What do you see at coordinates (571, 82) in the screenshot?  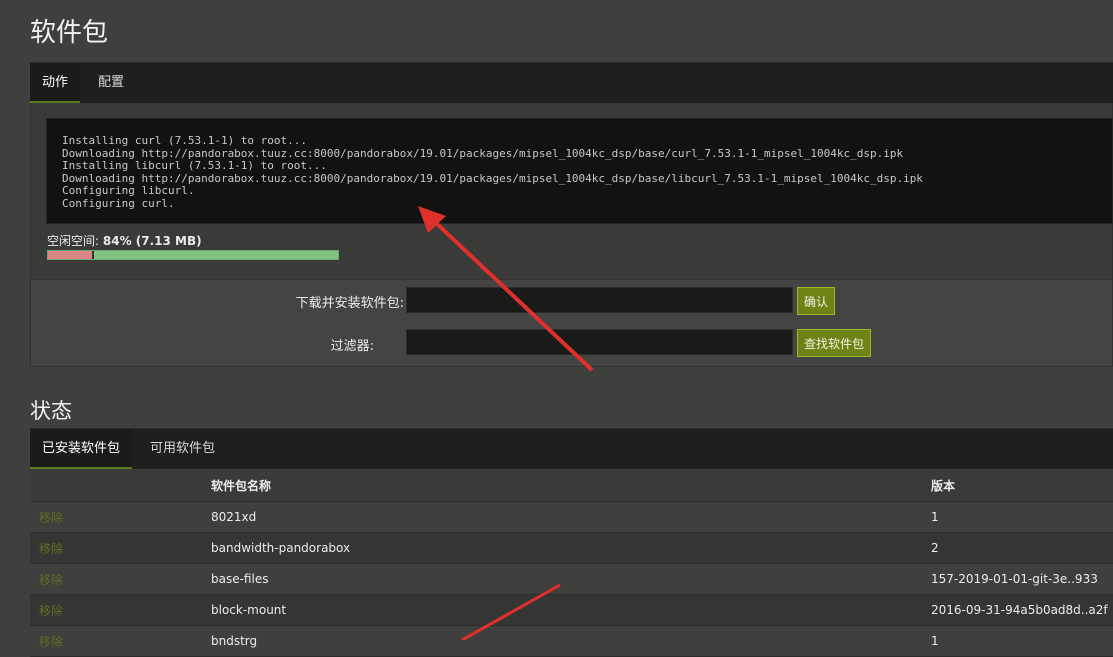 I see `action-tabs: 动作 配置` at bounding box center [571, 82].